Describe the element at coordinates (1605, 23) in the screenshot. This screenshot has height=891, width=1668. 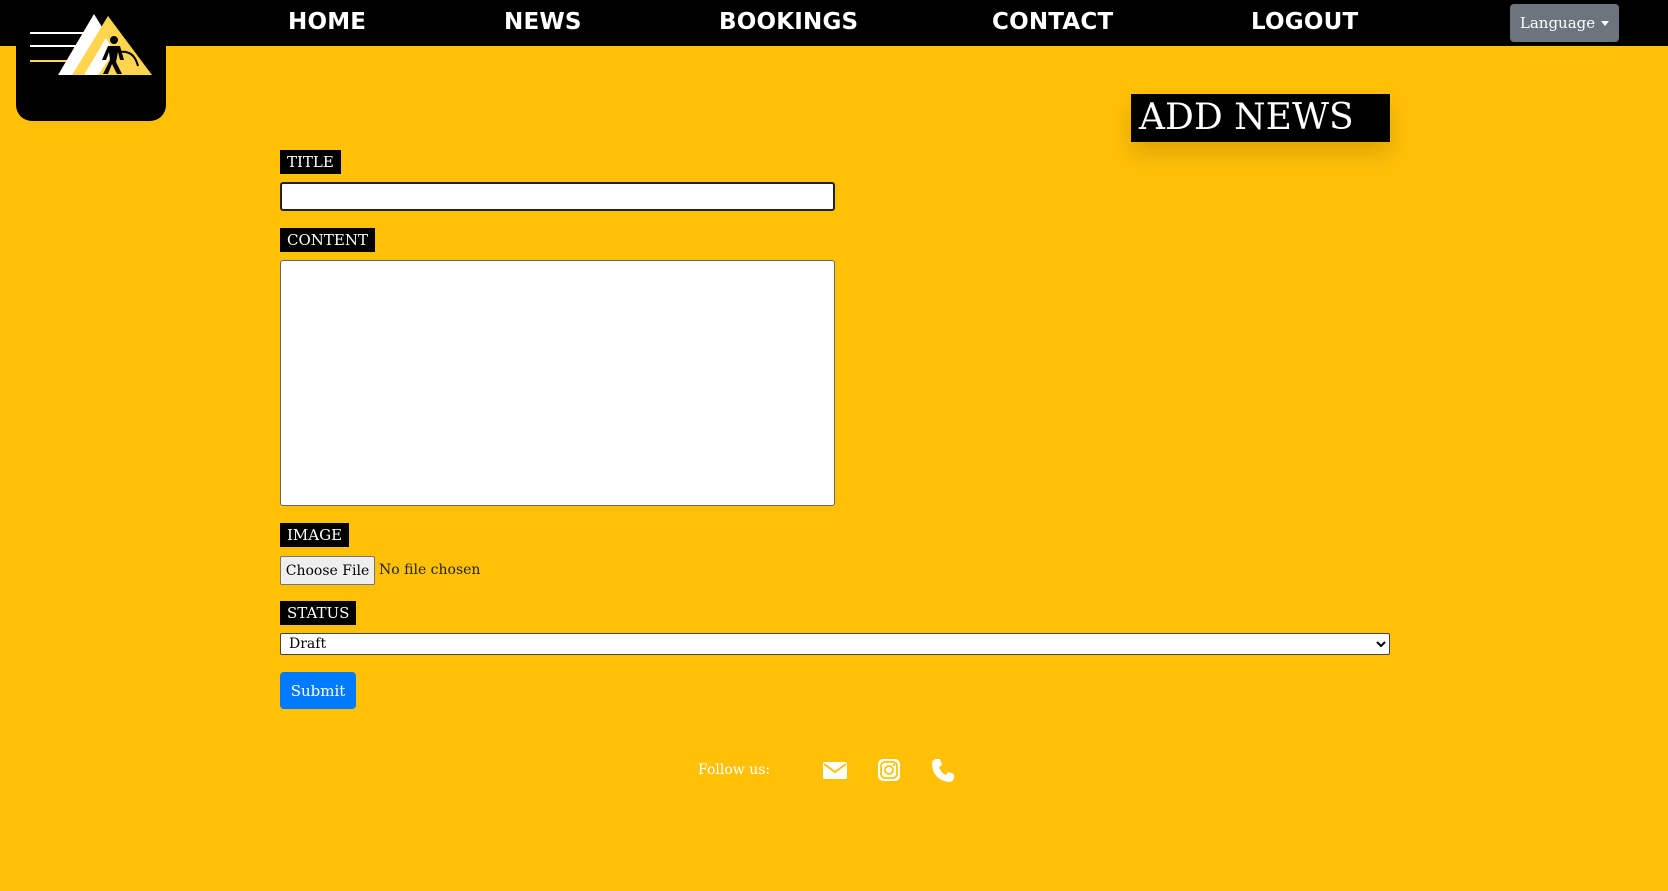
I see `caret-down-icon` at that location.